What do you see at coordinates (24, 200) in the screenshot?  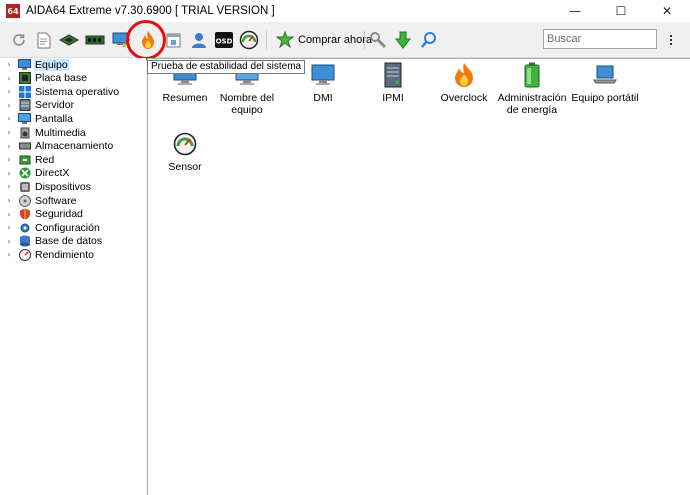 I see `software-icon` at bounding box center [24, 200].